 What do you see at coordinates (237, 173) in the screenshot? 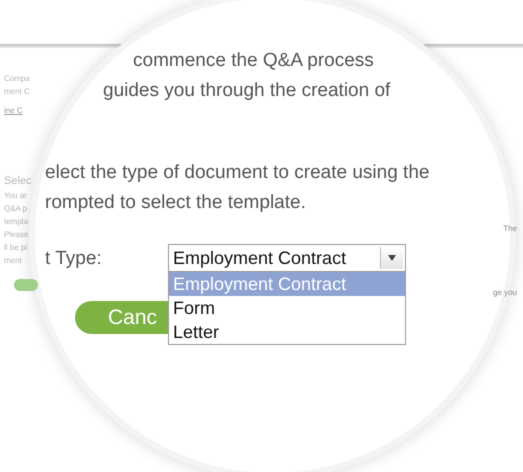
I see `instruction-text: elect the type of document to create using the` at bounding box center [237, 173].